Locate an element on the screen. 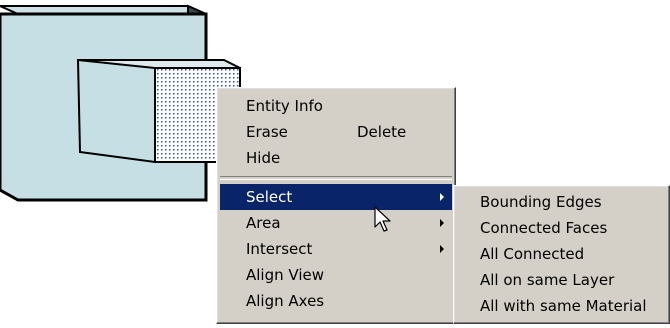 Image resolution: width=670 pixels, height=328 pixels. menu-item-label: Align View is located at coordinates (285, 275).